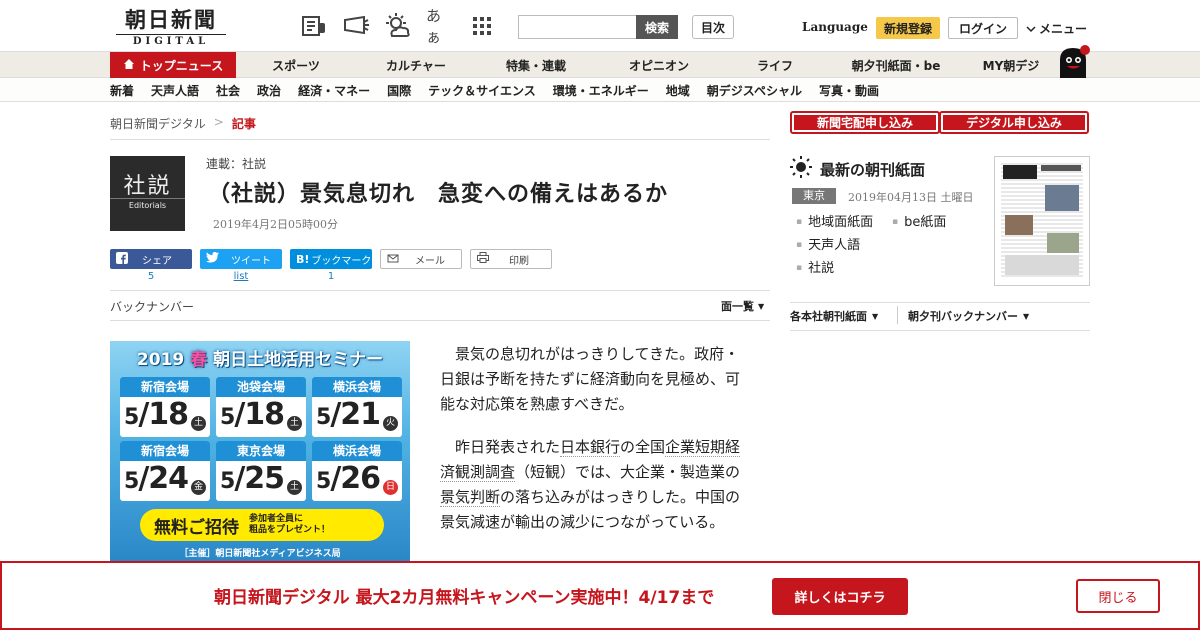 The image size is (1200, 630). What do you see at coordinates (151, 276) in the screenshot?
I see `facebook-count: 5` at bounding box center [151, 276].